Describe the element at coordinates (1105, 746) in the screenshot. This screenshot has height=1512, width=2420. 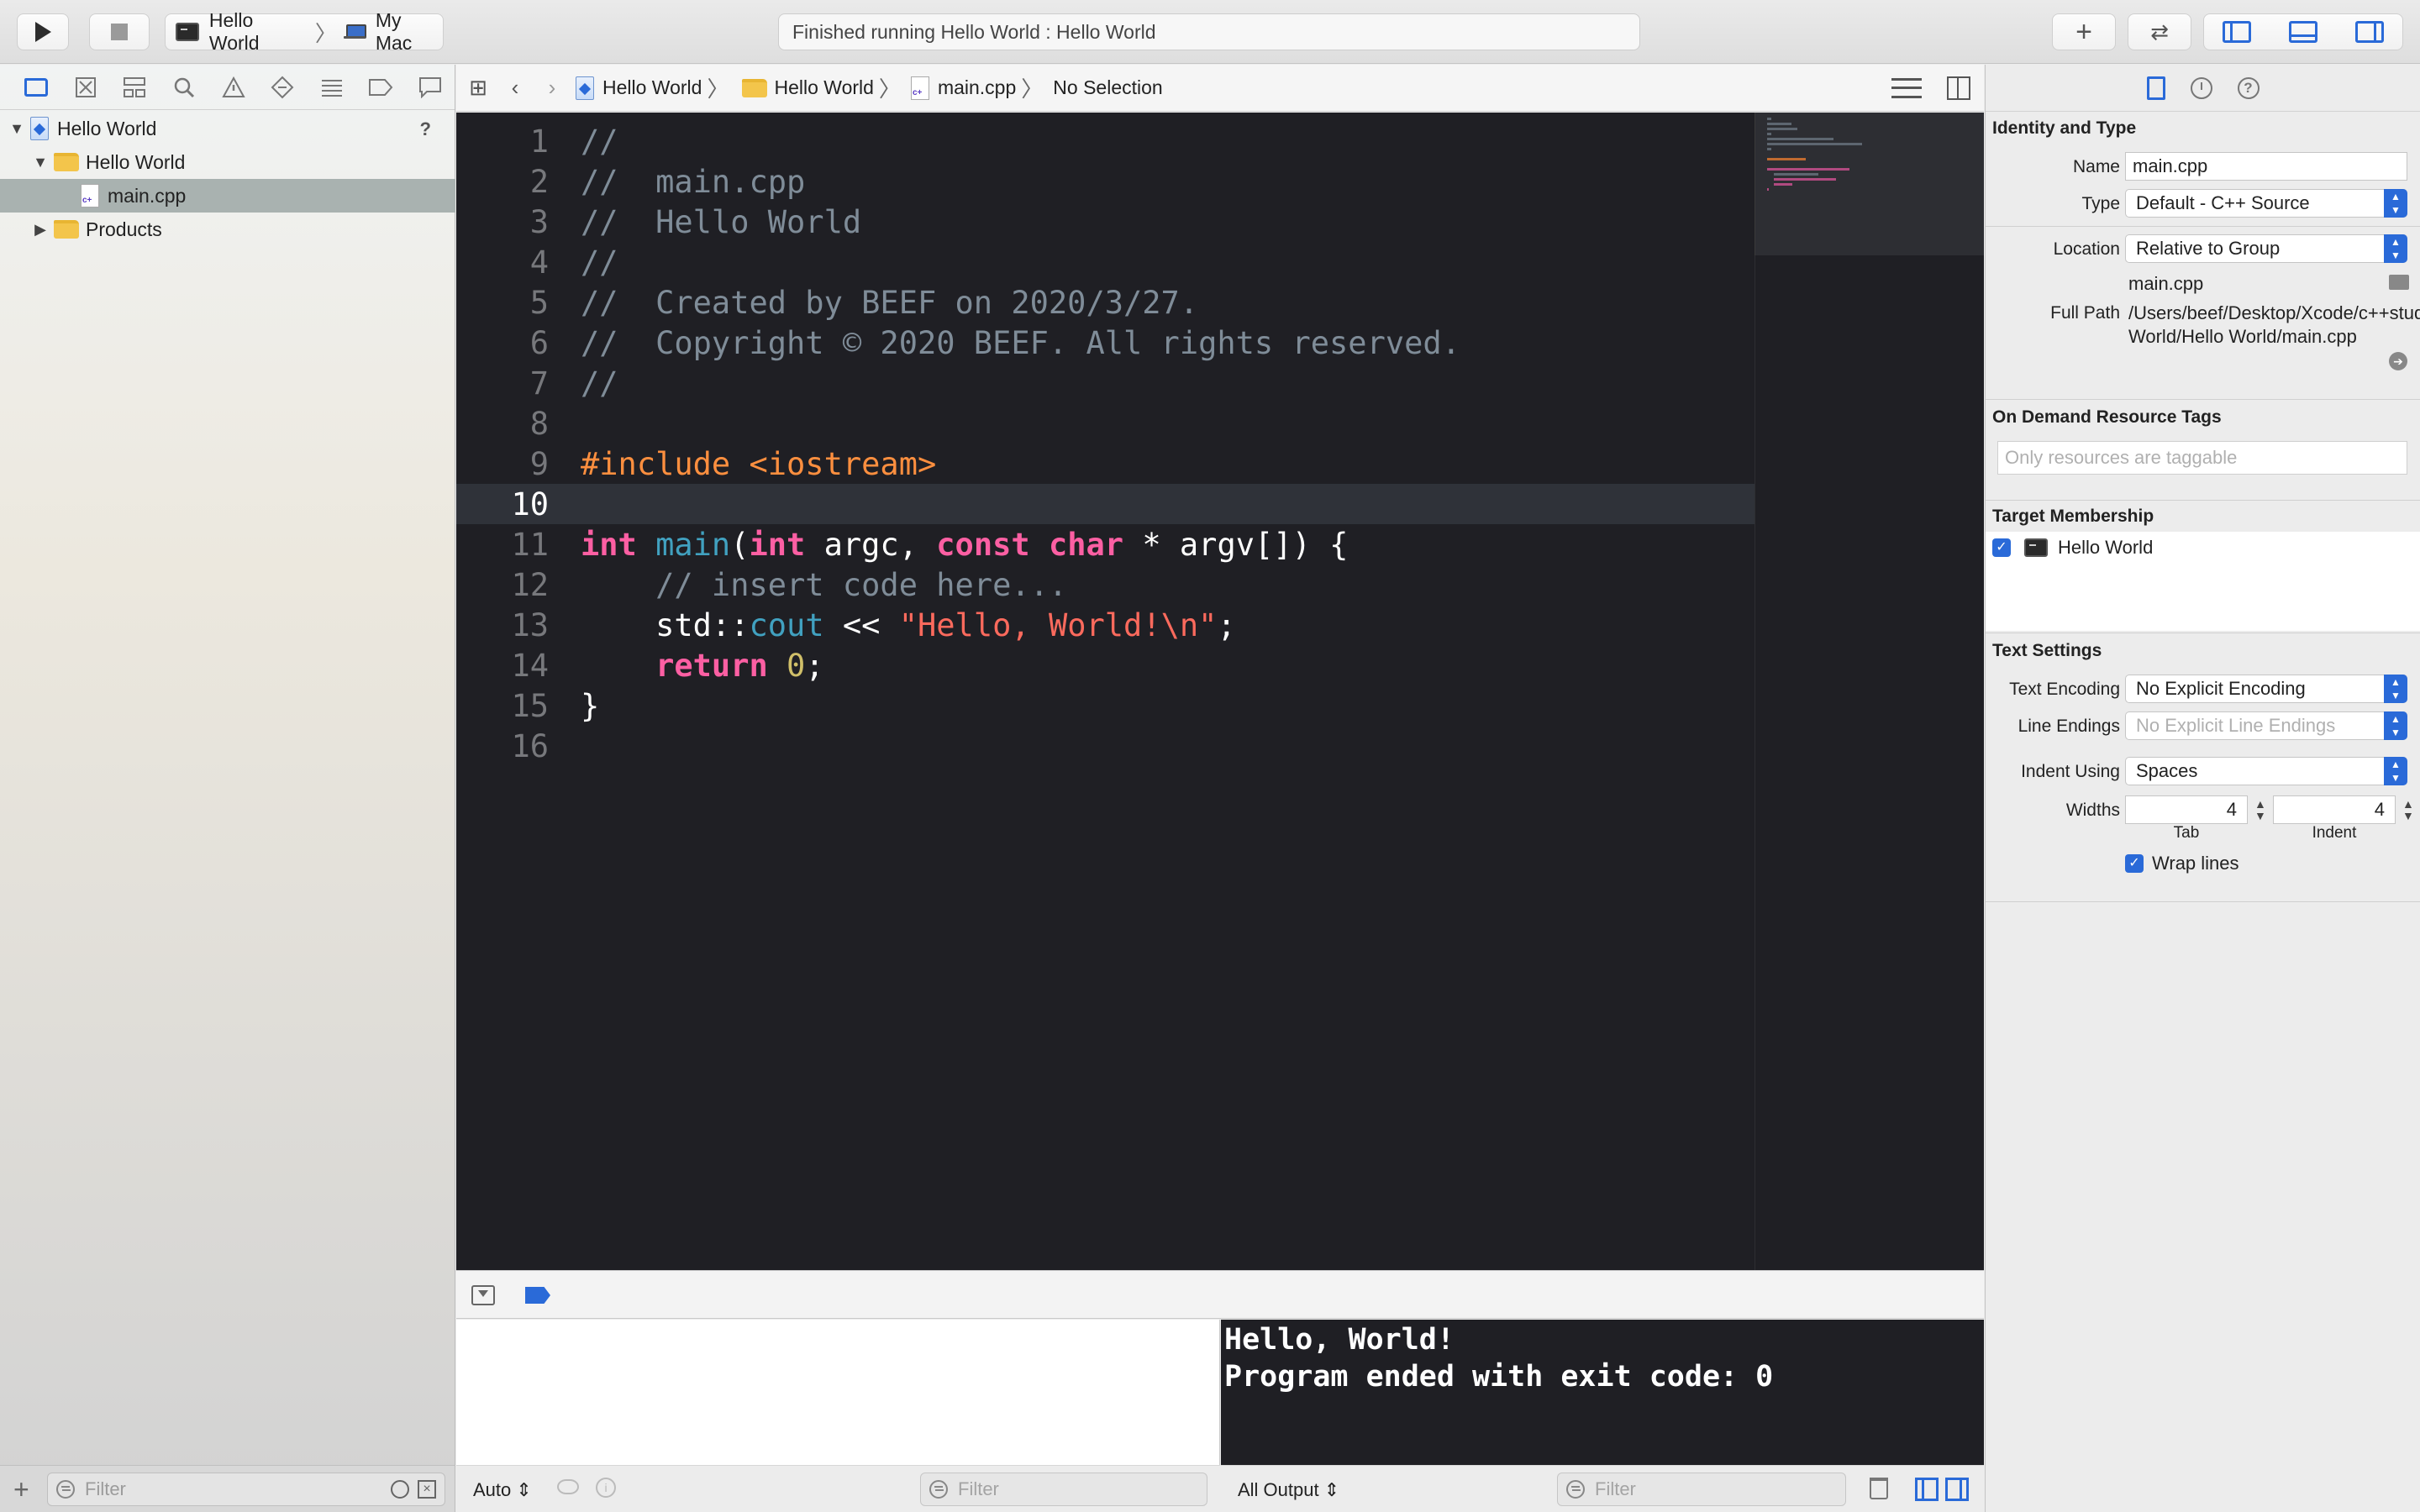
I see `code-line: 16` at that location.